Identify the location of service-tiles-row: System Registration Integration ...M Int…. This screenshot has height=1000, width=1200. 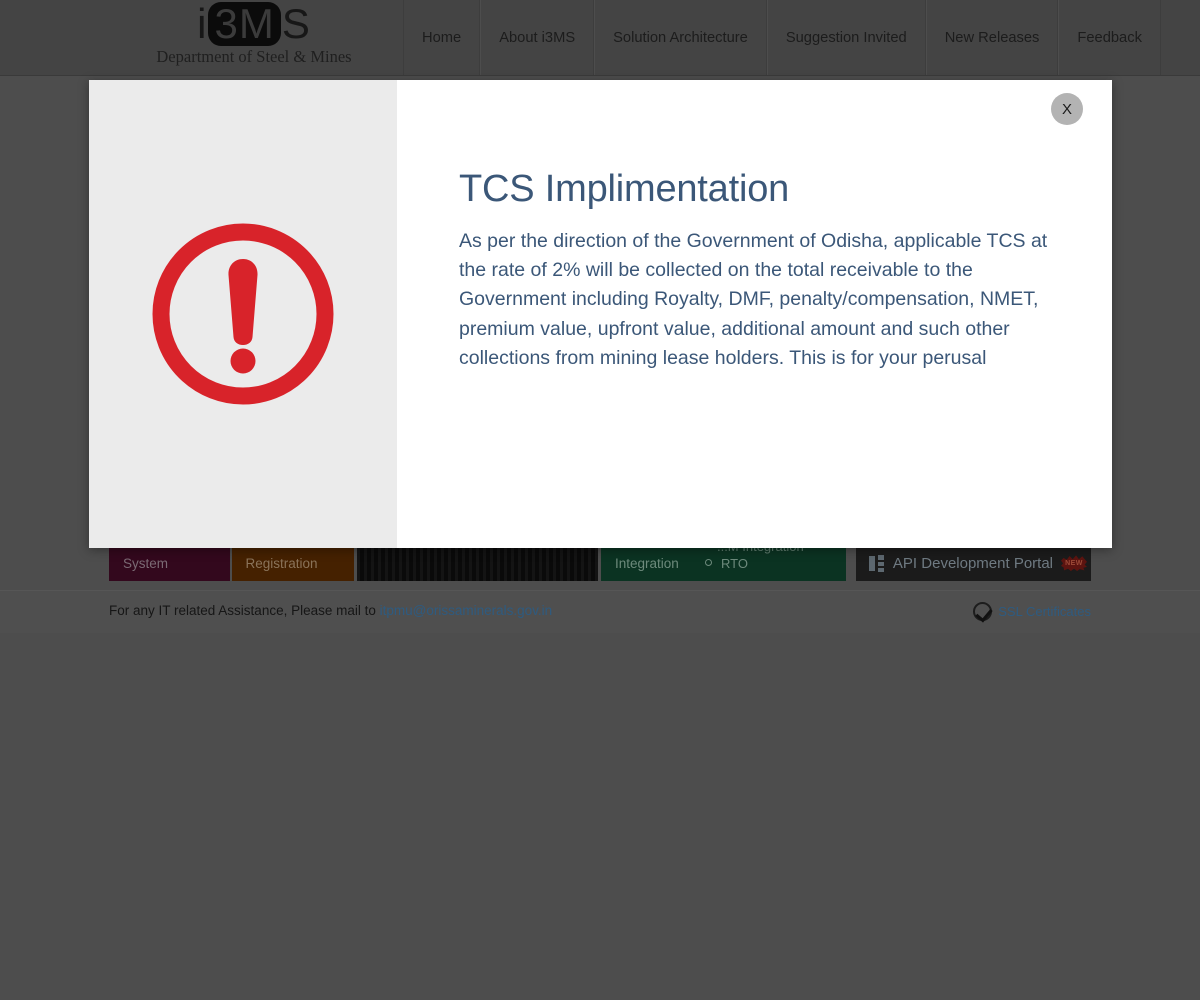
(600, 563).